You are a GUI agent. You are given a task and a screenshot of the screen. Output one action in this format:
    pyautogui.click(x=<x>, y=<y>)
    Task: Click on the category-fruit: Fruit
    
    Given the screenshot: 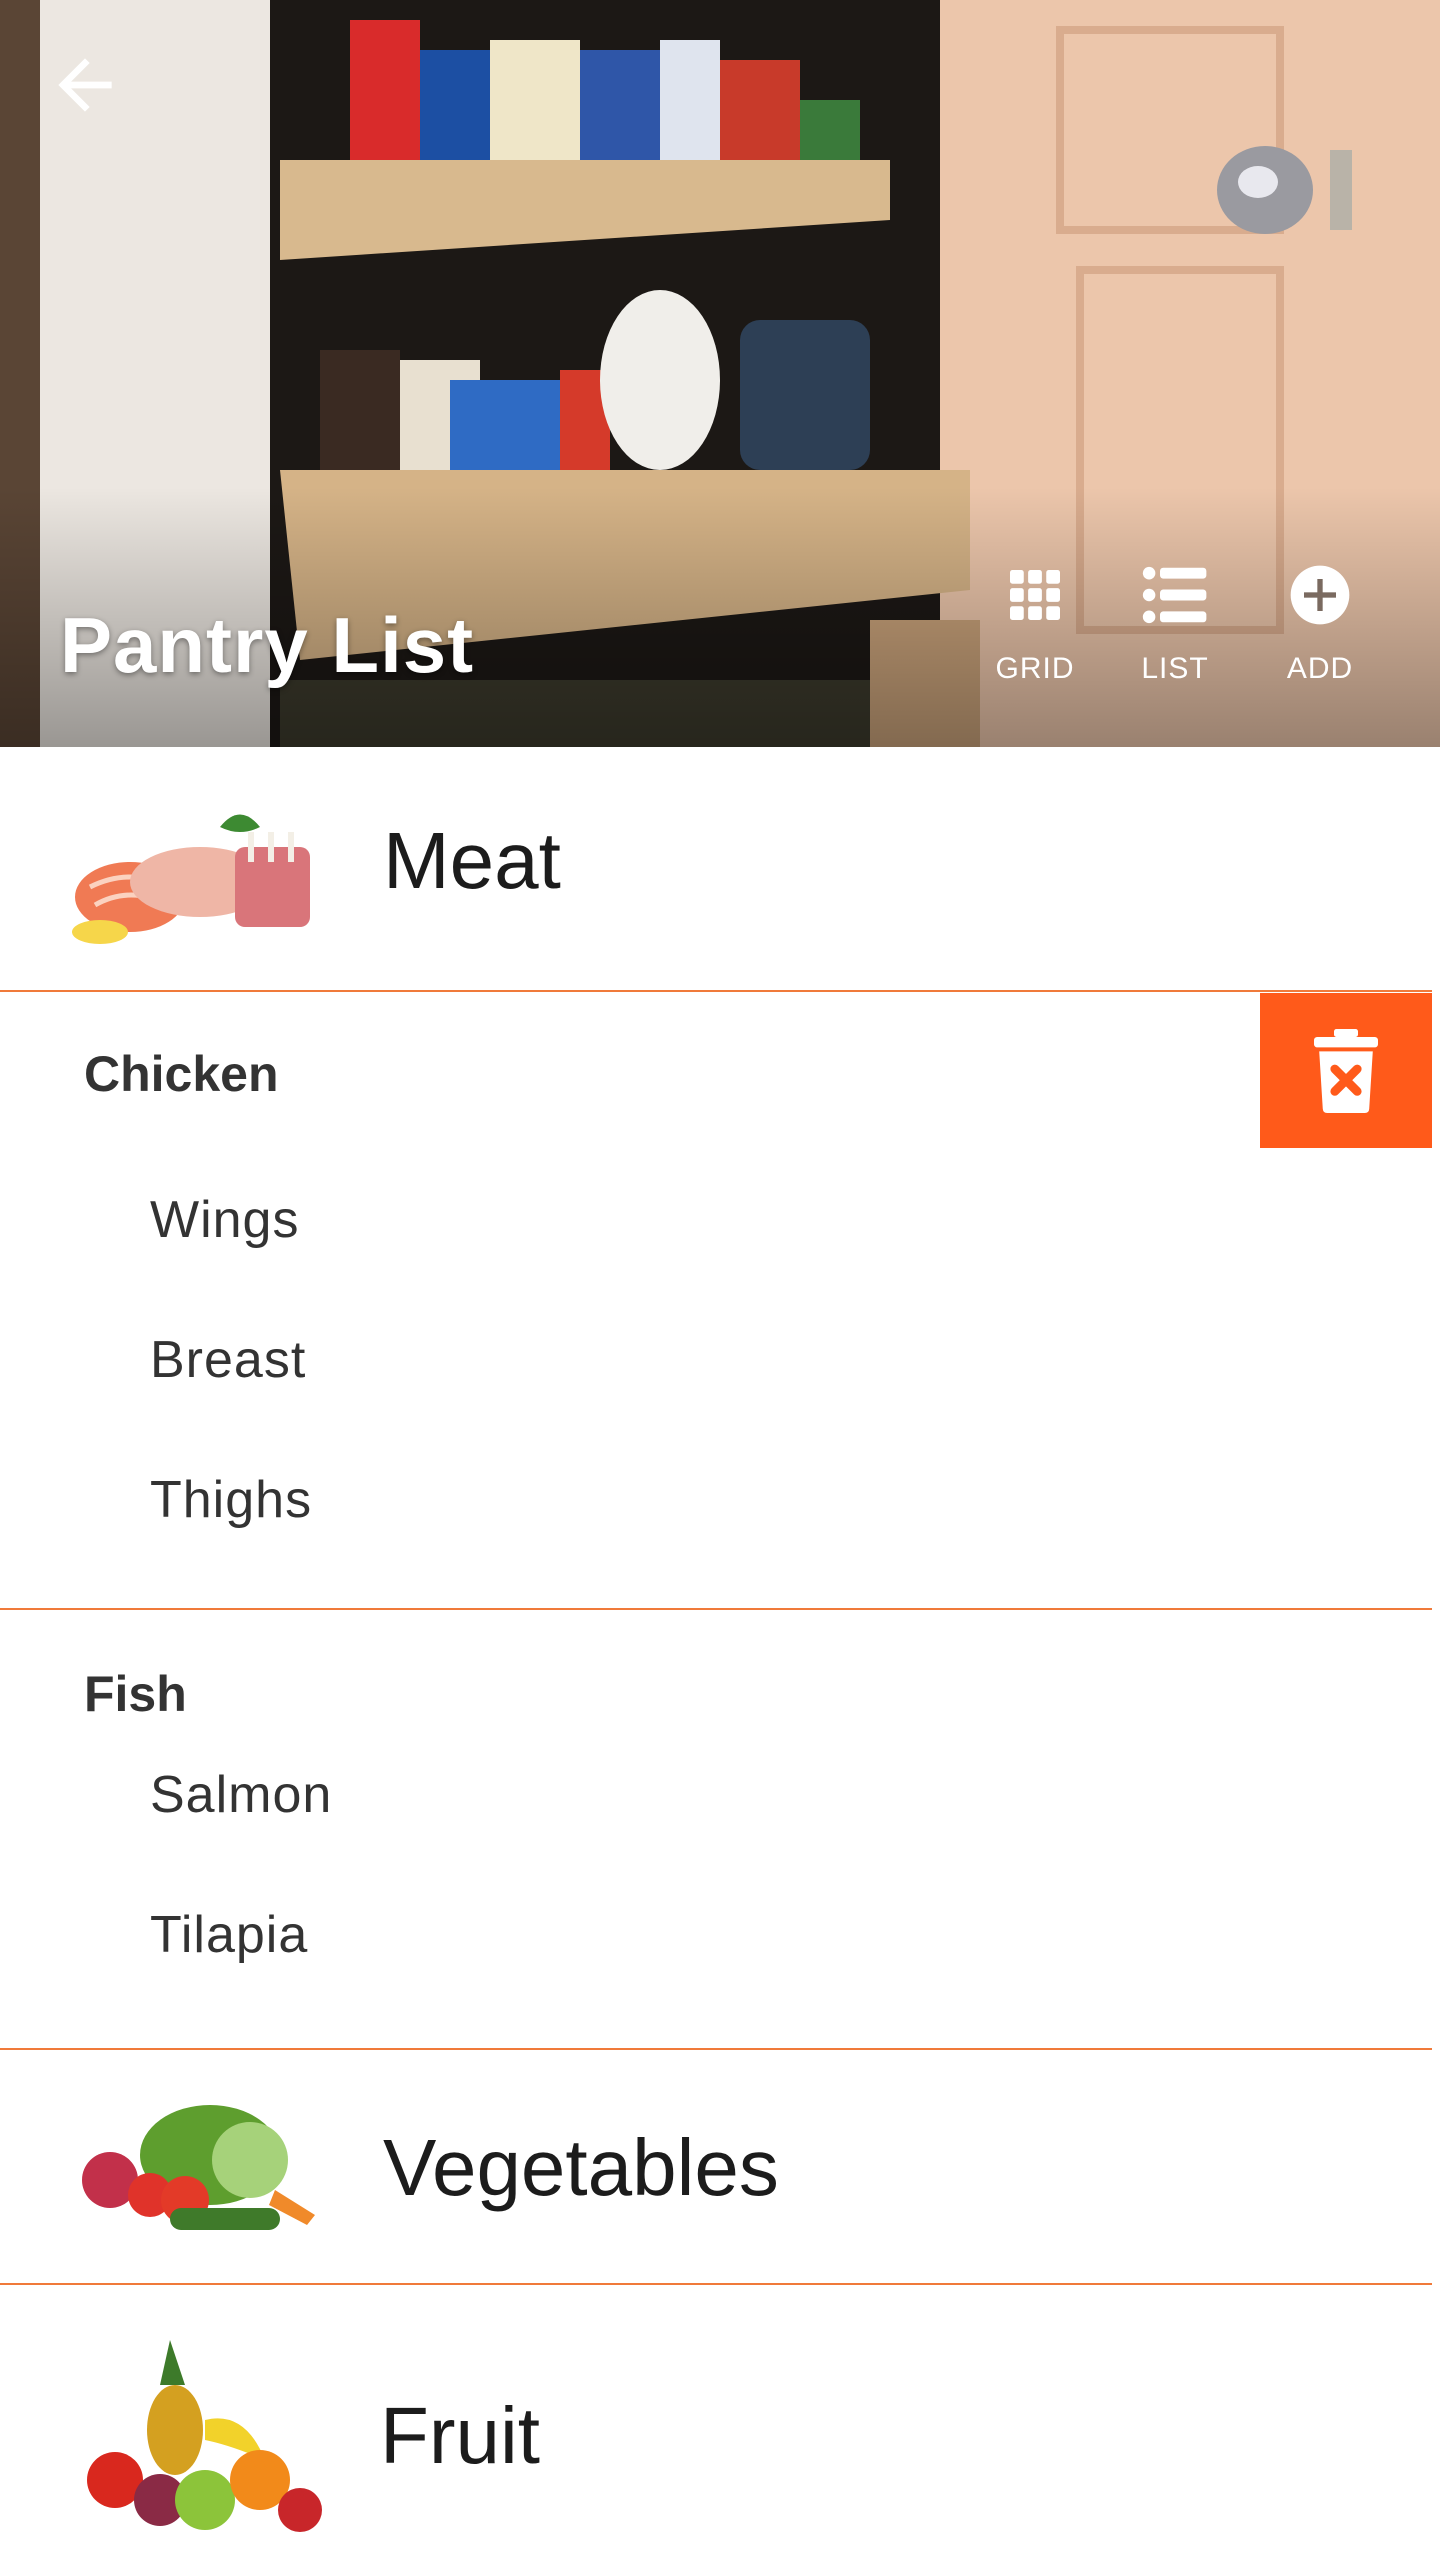 What is the action you would take?
    pyautogui.click(x=716, y=2422)
    